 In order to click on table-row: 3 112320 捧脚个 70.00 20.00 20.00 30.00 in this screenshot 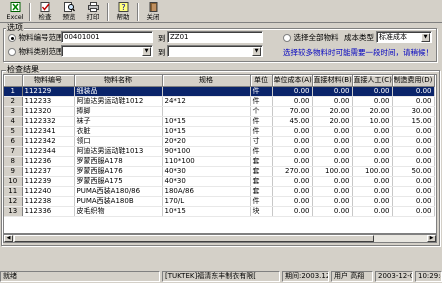, I will do `click(219, 111)`.